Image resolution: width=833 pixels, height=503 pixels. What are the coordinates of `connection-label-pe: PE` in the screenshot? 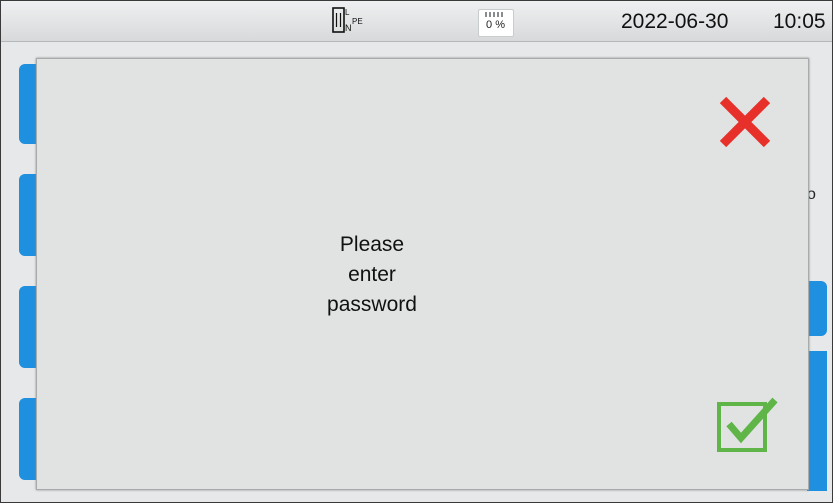 It's located at (357, 21).